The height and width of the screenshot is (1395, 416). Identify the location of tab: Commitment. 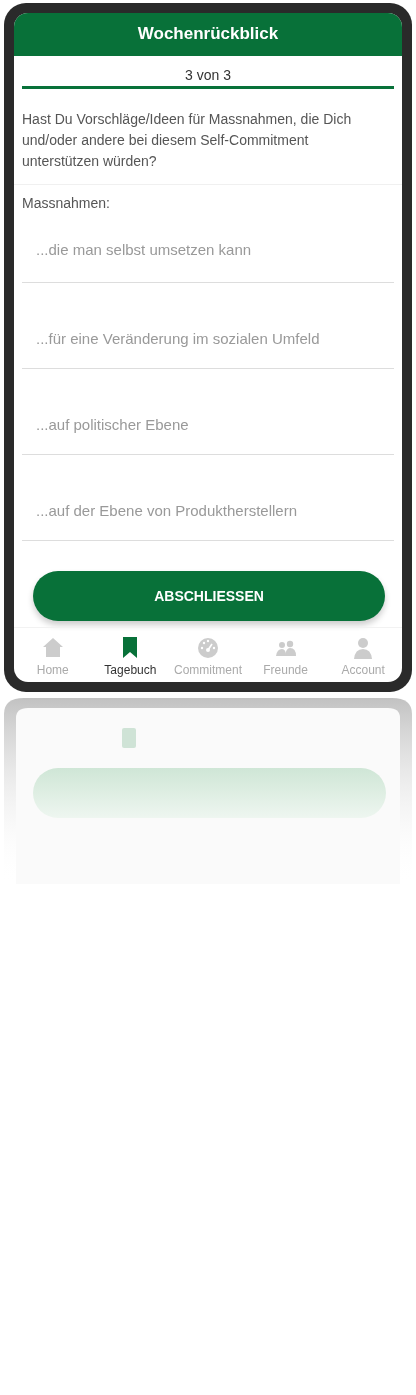
(208, 656).